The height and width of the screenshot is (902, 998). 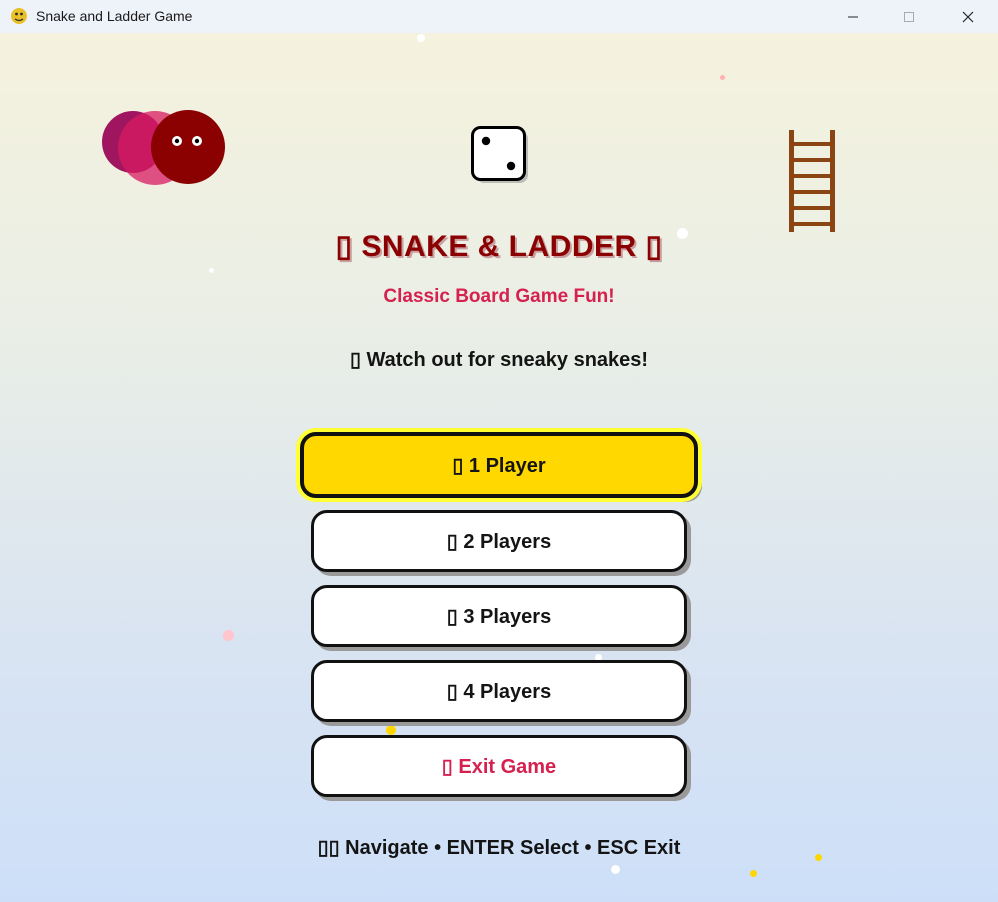 I want to click on three-players-label: ▯ 3 Players, so click(x=499, y=616).